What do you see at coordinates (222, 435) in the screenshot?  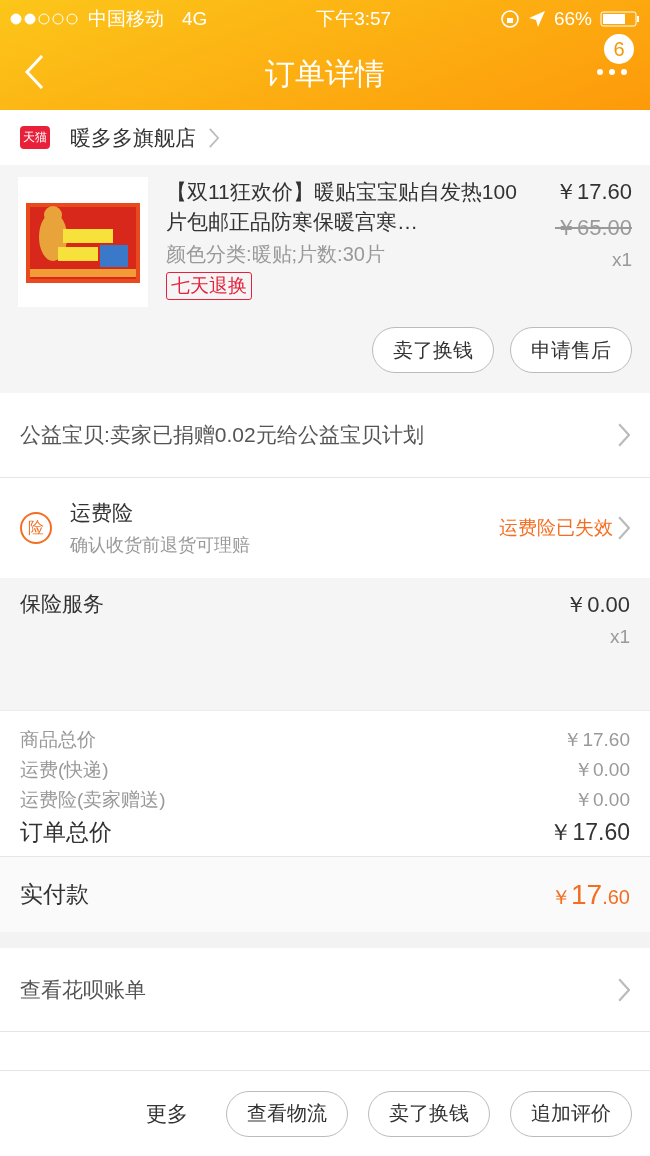 I see `charity-text: 公益宝贝:卖家已捐赠0.02元给公益宝贝计划` at bounding box center [222, 435].